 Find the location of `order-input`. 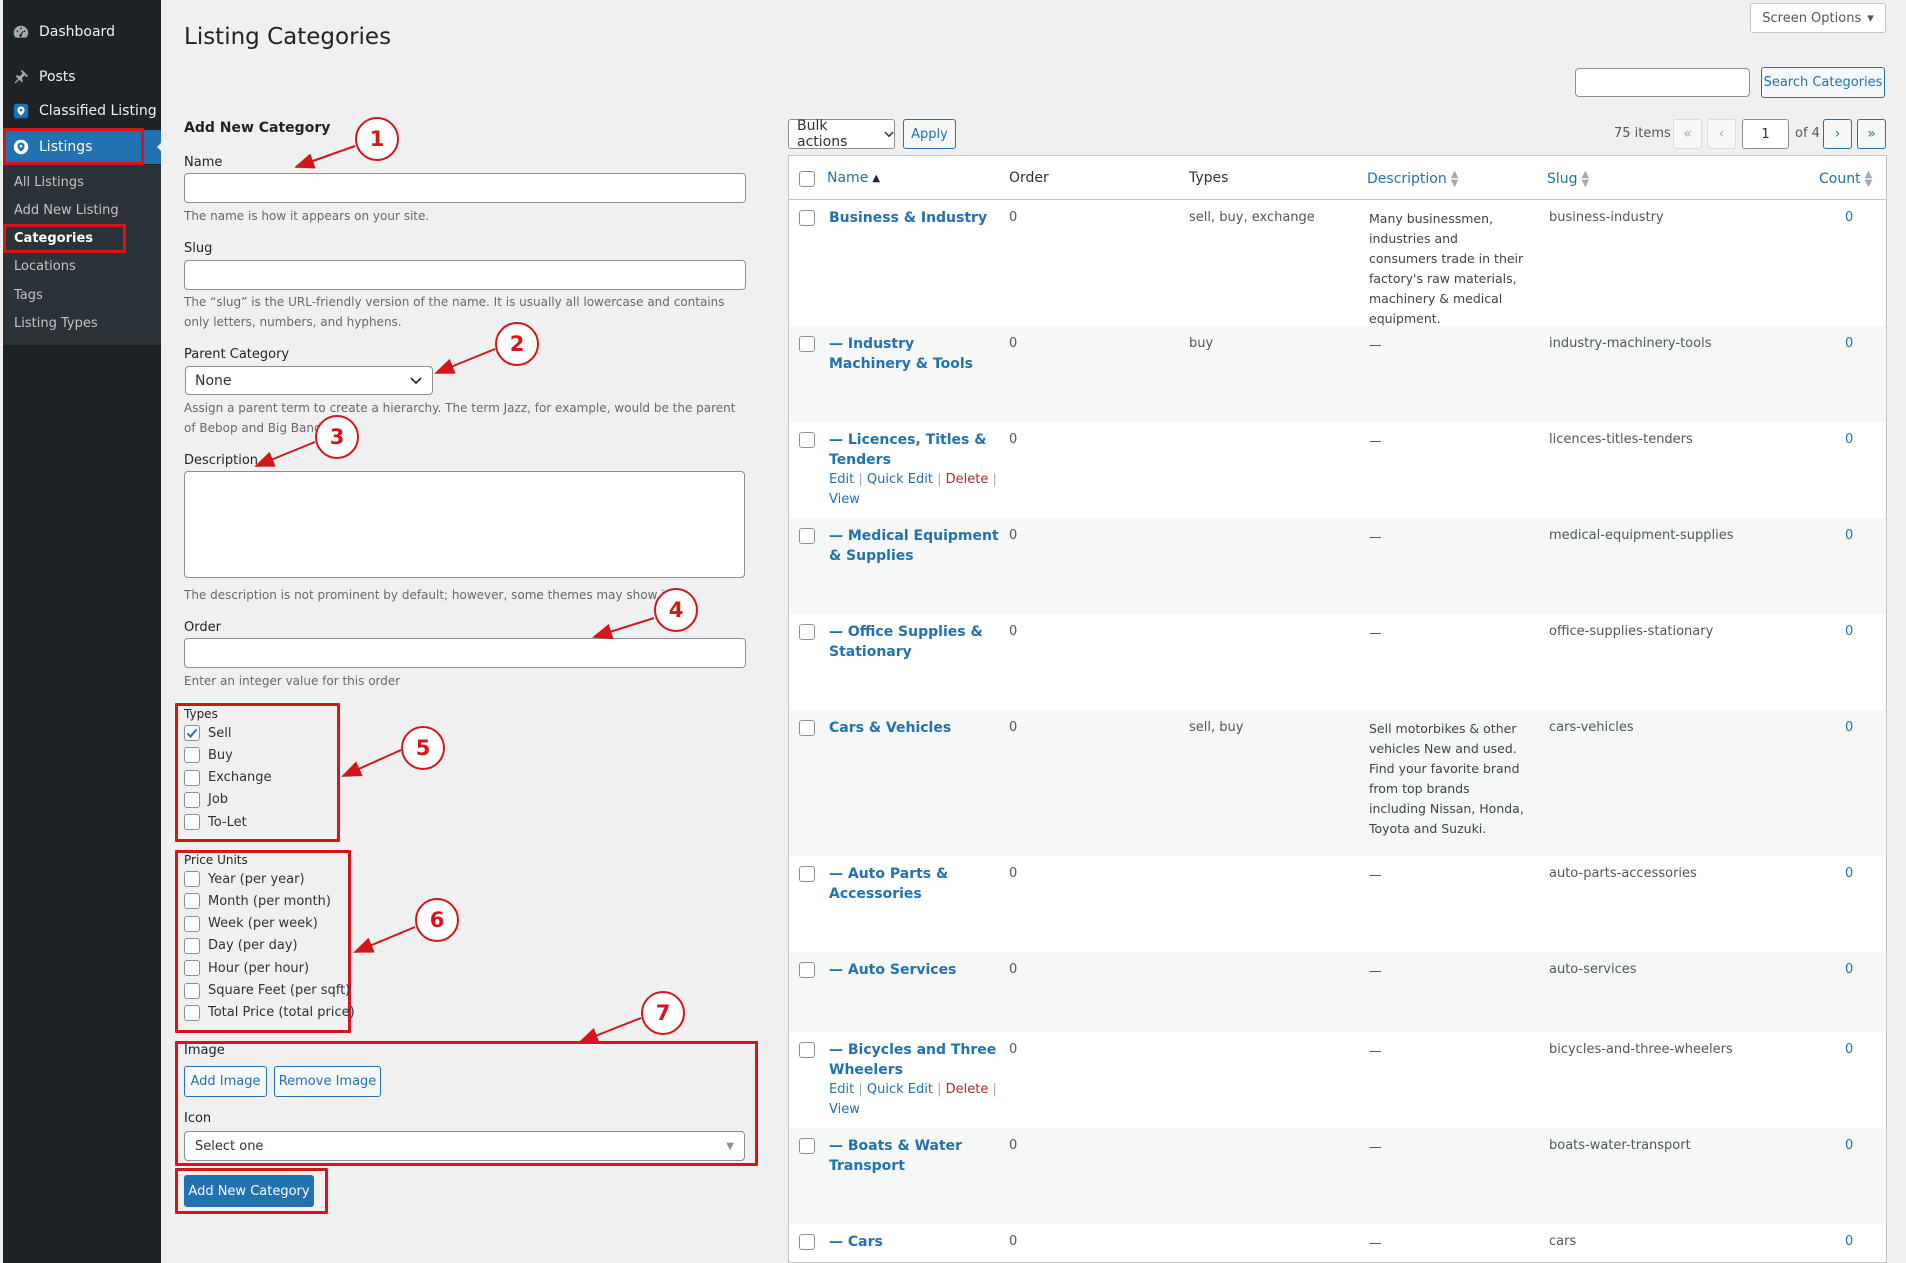

order-input is located at coordinates (465, 653).